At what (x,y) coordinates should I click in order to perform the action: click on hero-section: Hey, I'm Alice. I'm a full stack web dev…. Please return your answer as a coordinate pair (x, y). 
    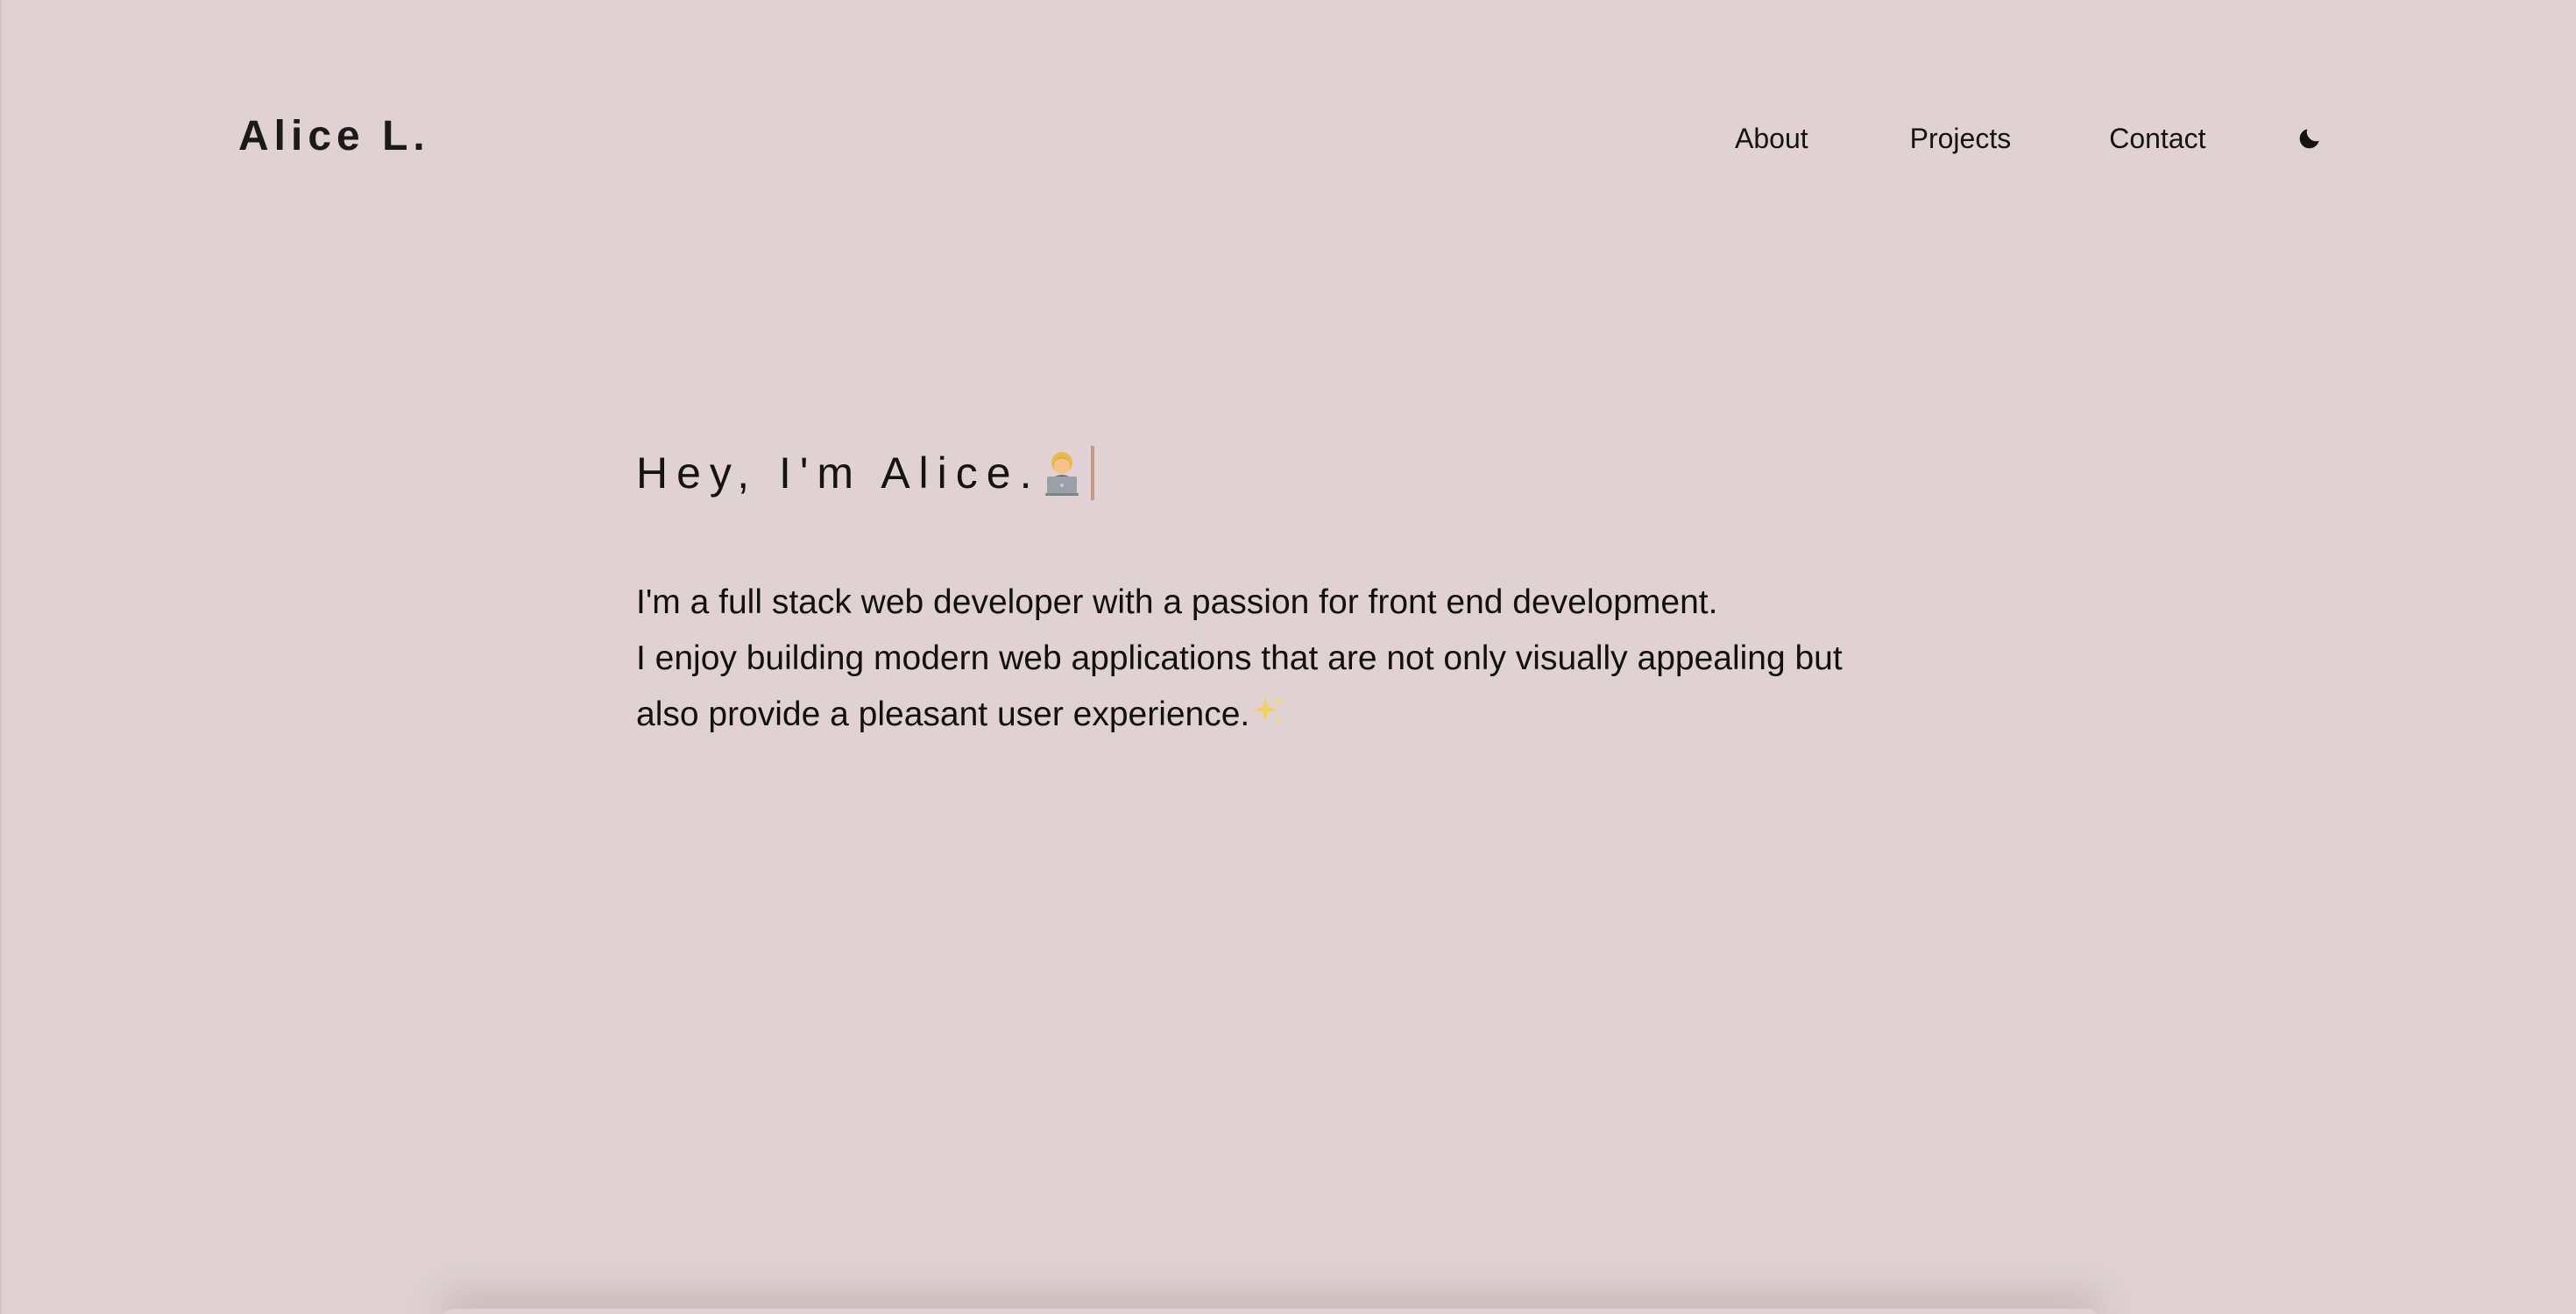
    Looking at the image, I should click on (1293, 590).